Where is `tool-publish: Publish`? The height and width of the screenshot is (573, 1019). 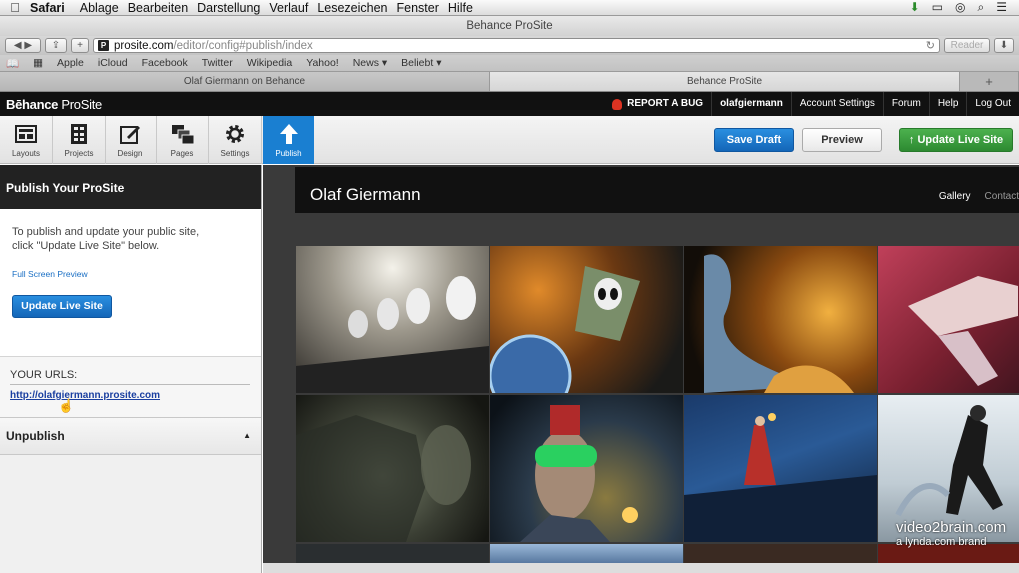
tool-publish: Publish is located at coordinates (288, 140).